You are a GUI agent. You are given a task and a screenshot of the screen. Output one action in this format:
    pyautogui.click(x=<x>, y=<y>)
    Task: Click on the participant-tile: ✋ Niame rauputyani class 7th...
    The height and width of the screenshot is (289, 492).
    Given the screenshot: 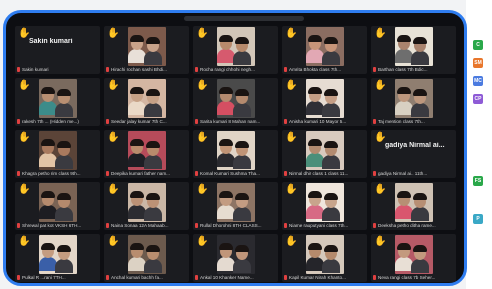 What is the action you would take?
    pyautogui.click(x=324, y=206)
    